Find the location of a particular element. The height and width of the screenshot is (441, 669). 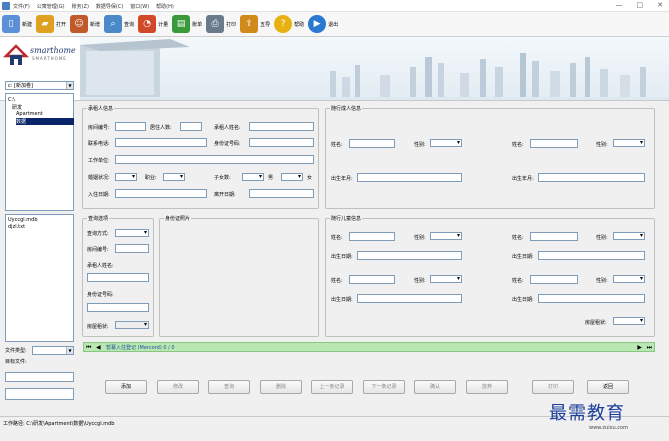

query-id-input is located at coordinates (118, 307).